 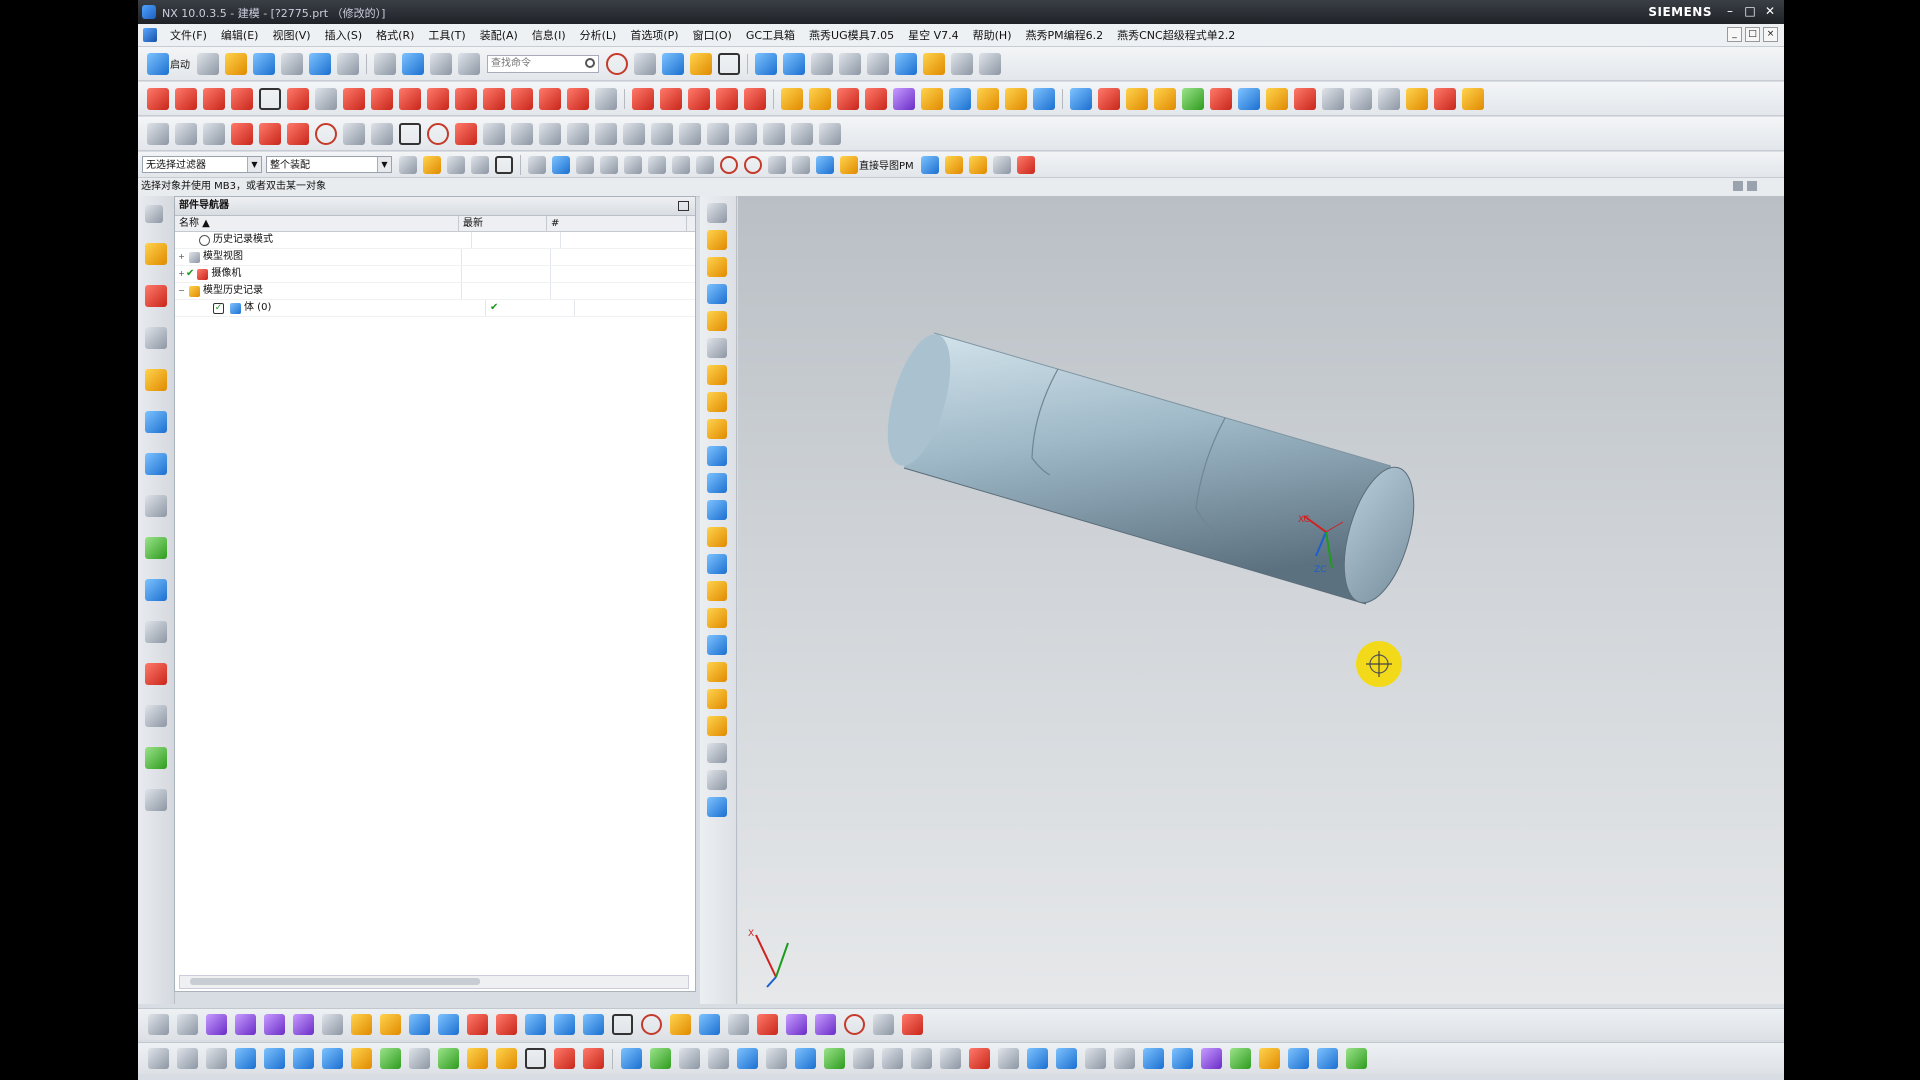 What do you see at coordinates (466, 98) in the screenshot?
I see `bridge-curve-icon` at bounding box center [466, 98].